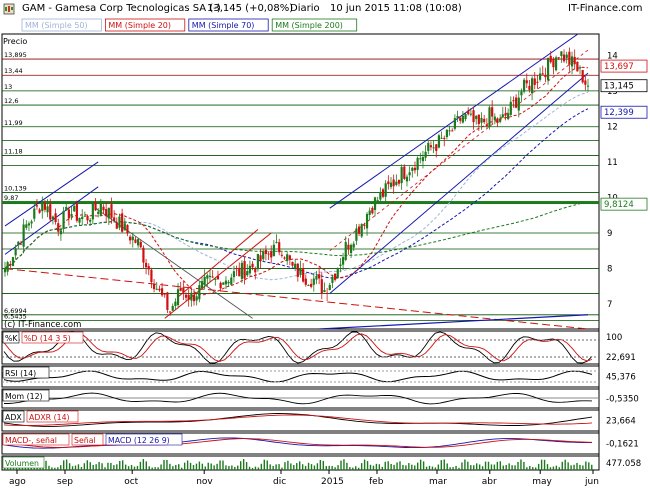  Describe the element at coordinates (22, 463) in the screenshot. I see `indicator-legend-label: Volumen` at that location.